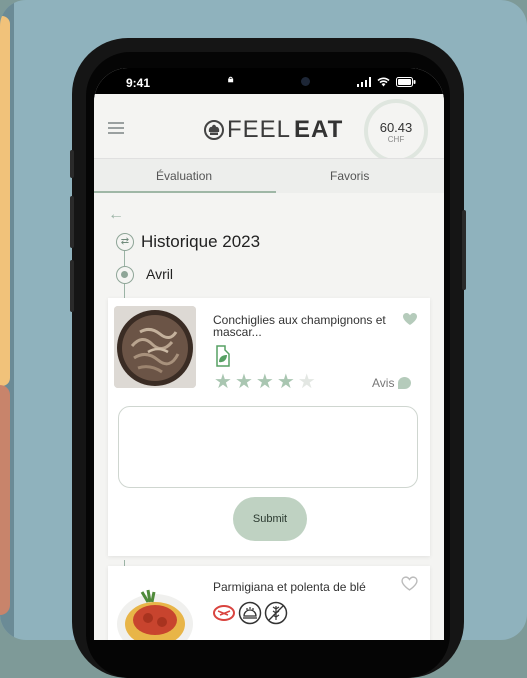 The width and height of the screenshot is (527, 678). I want to click on heart-outline-icon, so click(409, 583).